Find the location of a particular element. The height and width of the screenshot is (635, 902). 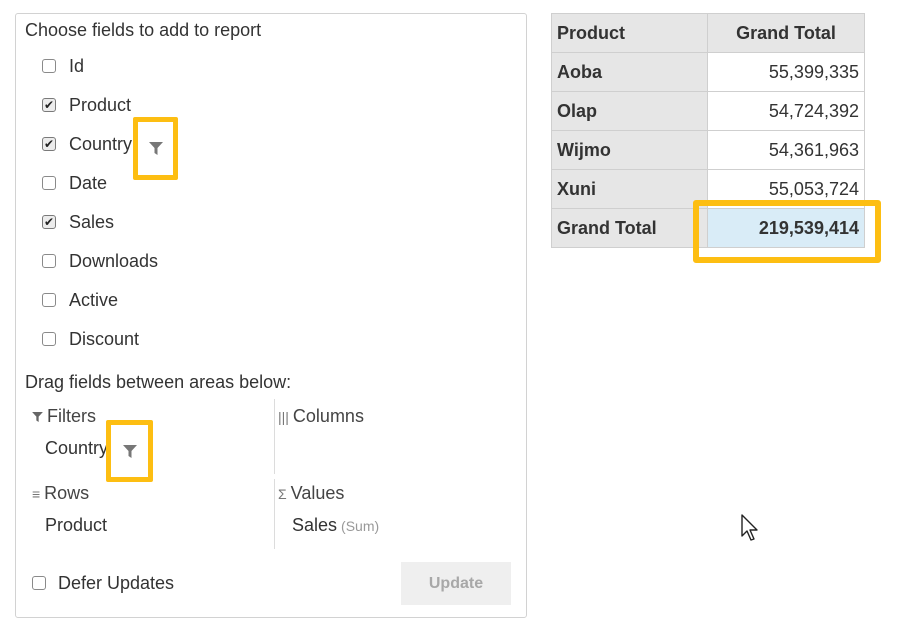

filters-area-title: Filters is located at coordinates (64, 416).